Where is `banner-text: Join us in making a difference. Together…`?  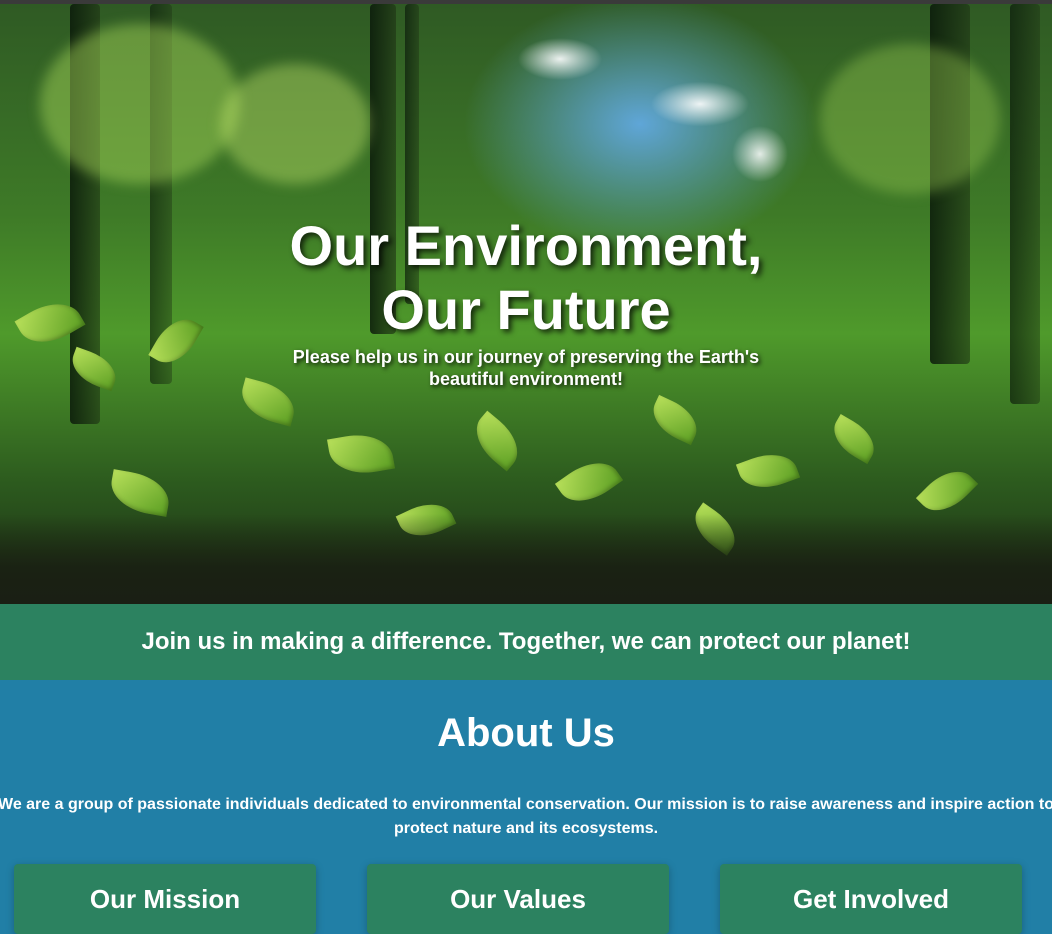
banner-text: Join us in making a difference. Together… is located at coordinates (526, 641).